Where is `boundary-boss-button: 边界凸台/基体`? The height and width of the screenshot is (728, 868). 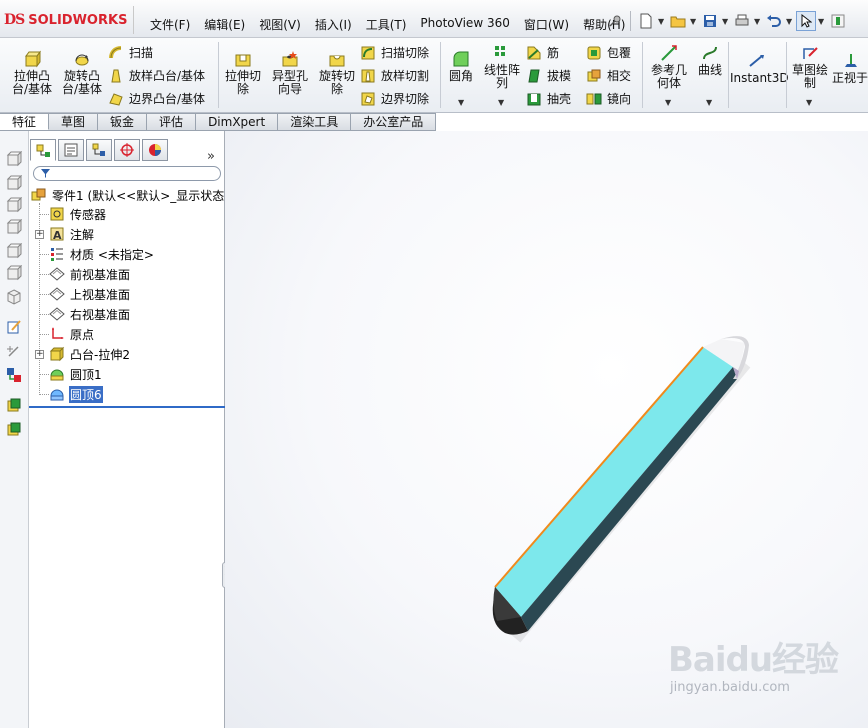
boundary-boss-button: 边界凸台/基体 is located at coordinates (156, 98).